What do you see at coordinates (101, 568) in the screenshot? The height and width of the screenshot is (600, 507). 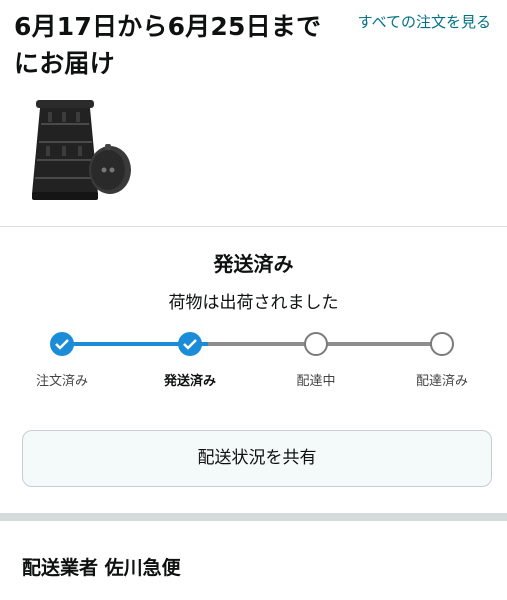 I see `carrier-heading: 配送業者 佐川急便` at bounding box center [101, 568].